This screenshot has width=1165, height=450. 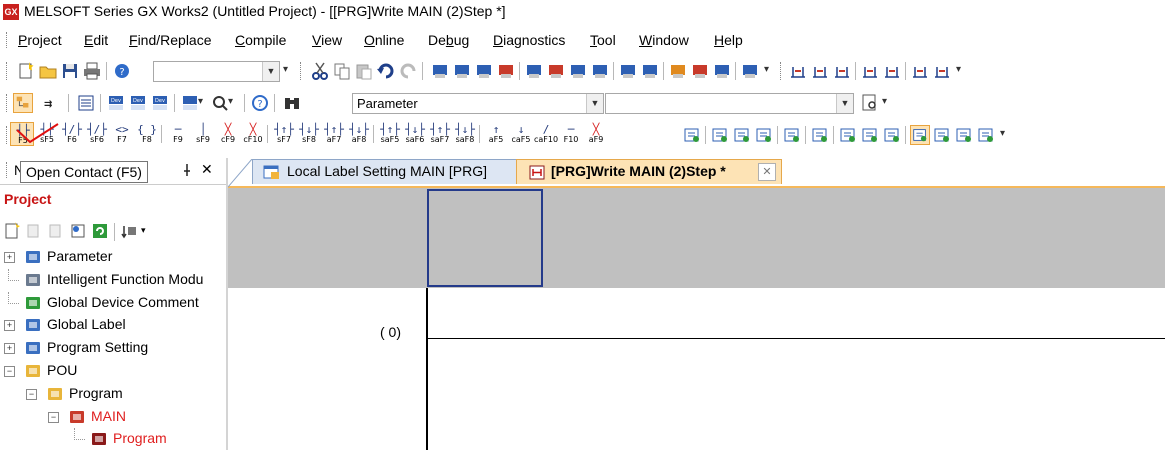 I want to click on find-instruction-icon, so click(x=892, y=135).